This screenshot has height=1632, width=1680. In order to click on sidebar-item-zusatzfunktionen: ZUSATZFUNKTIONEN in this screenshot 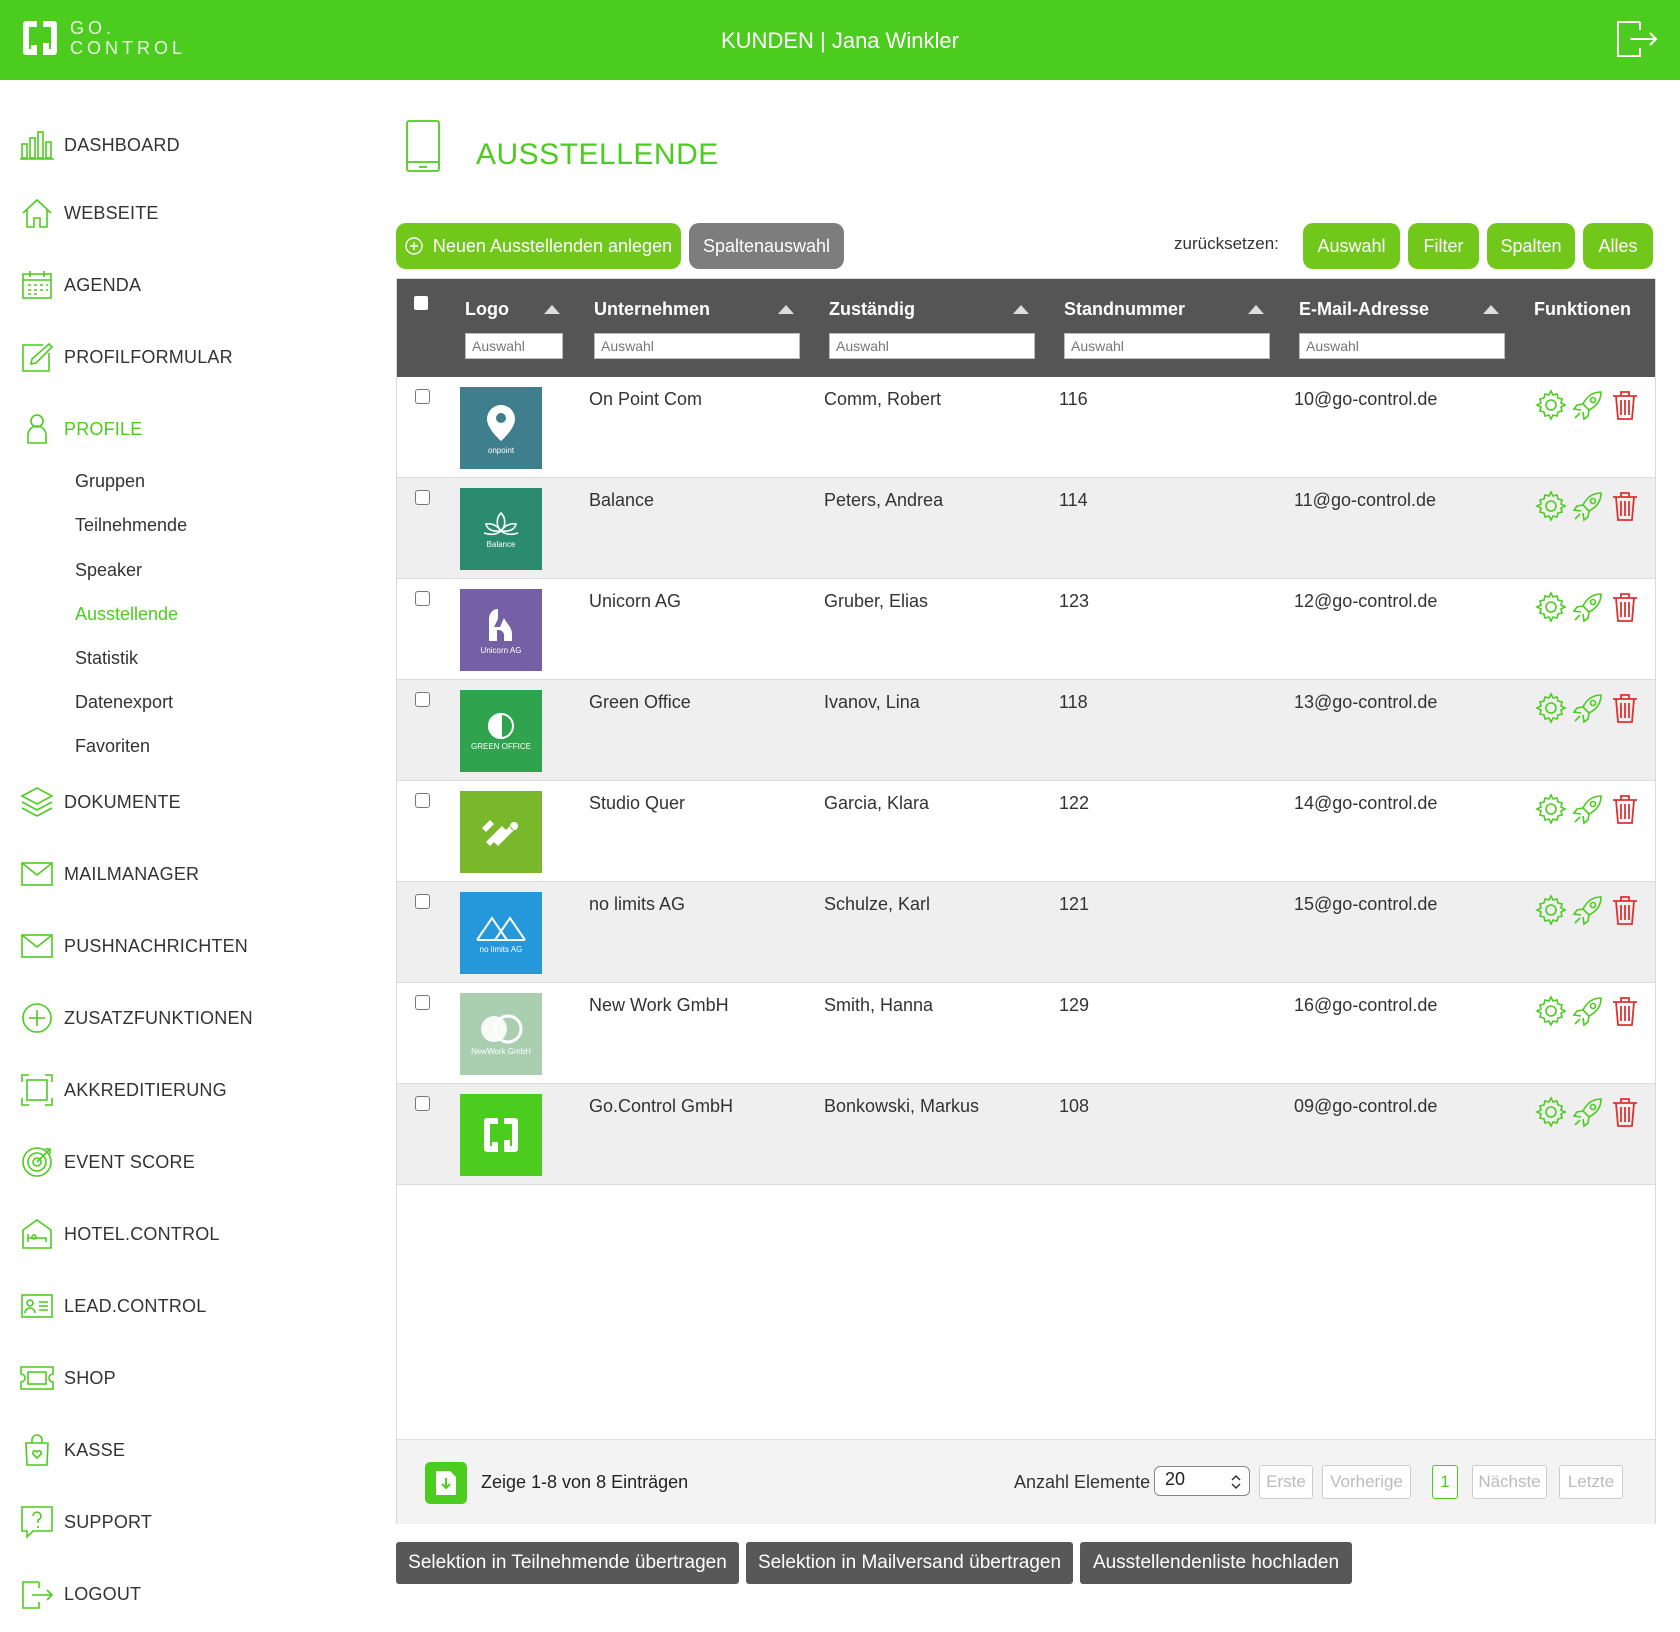, I will do `click(136, 1018)`.